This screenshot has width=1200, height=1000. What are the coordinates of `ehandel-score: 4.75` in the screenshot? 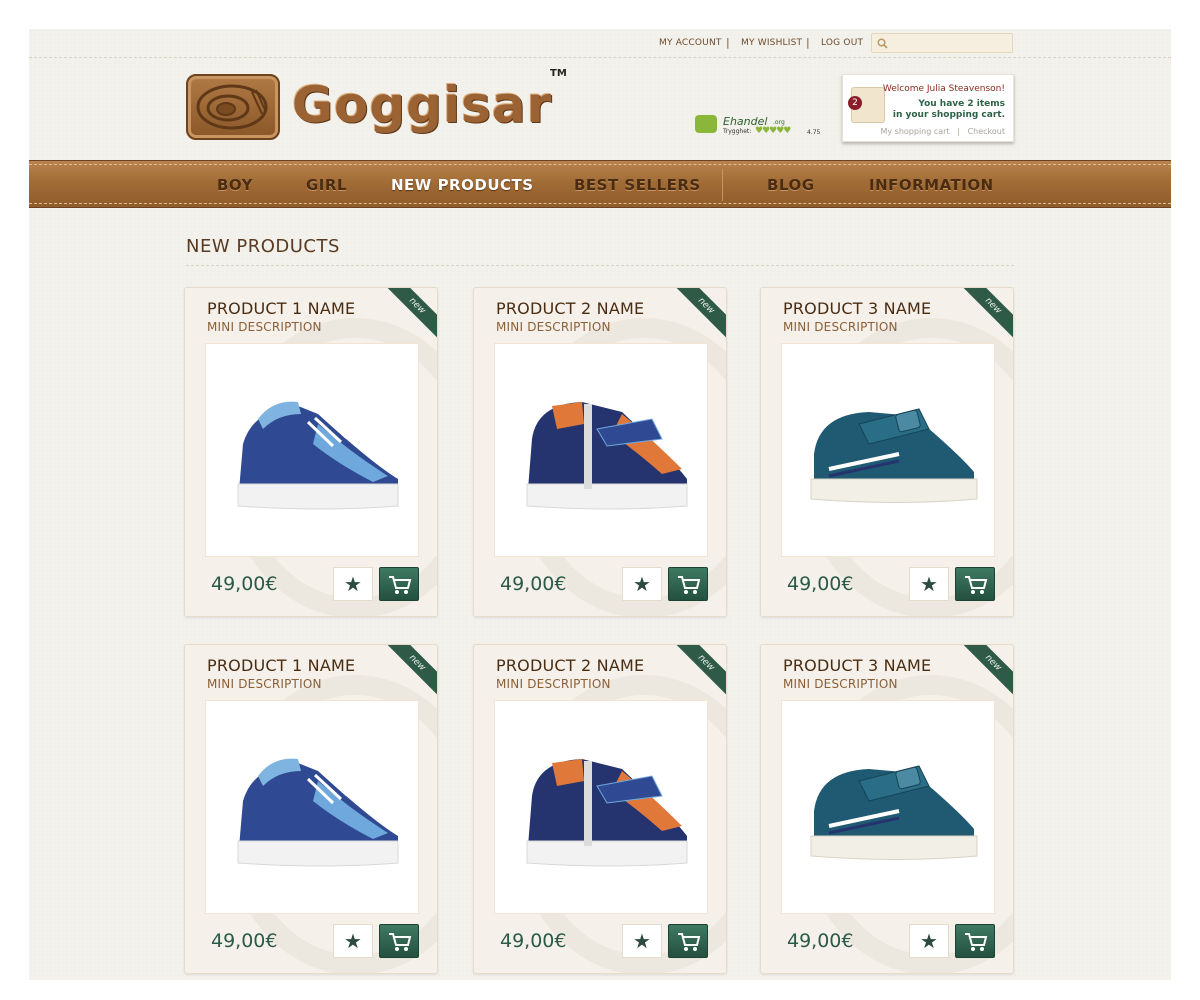 It's located at (814, 132).